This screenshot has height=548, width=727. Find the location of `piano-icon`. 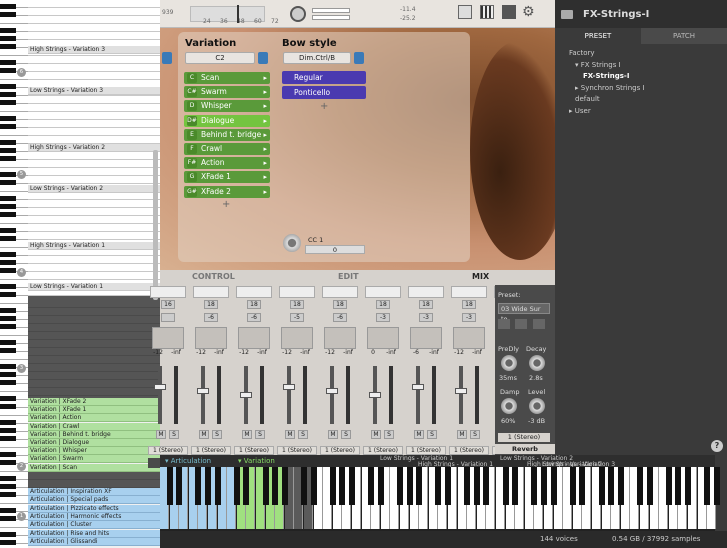

piano-icon is located at coordinates (487, 12).